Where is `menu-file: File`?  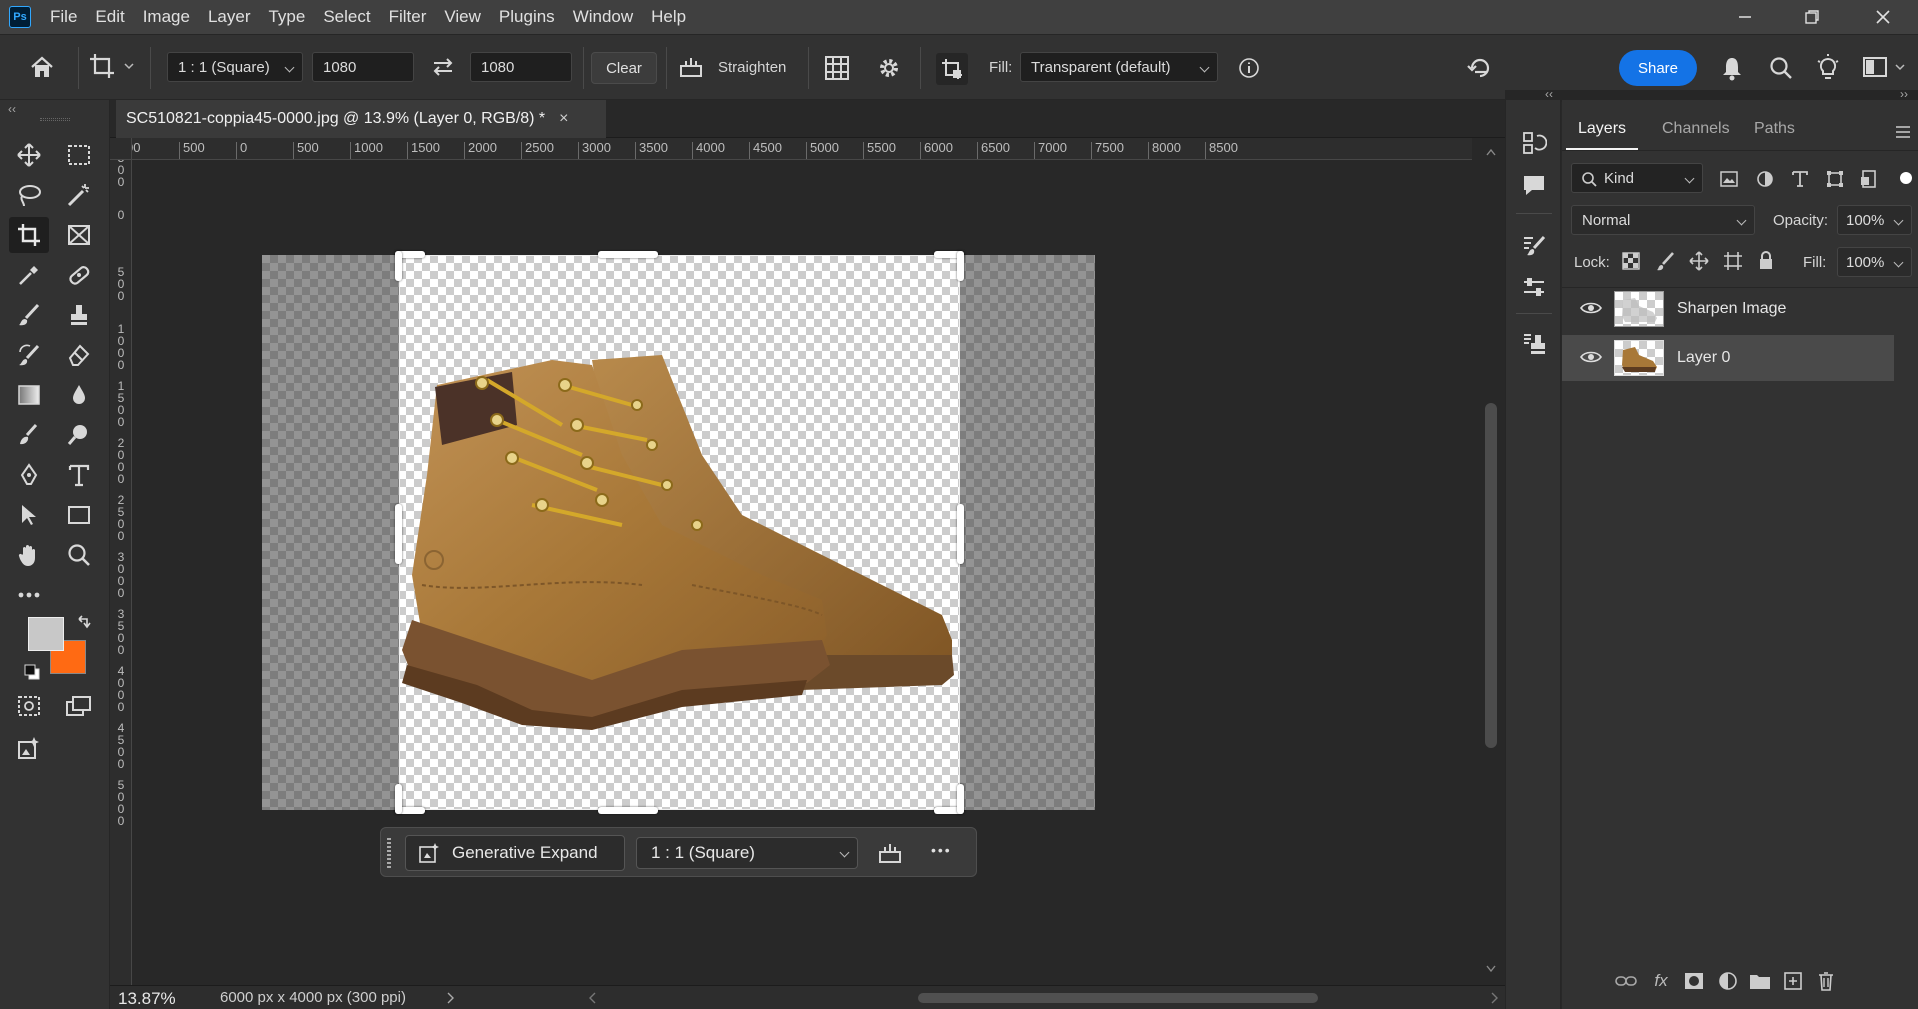 menu-file: File is located at coordinates (63, 17).